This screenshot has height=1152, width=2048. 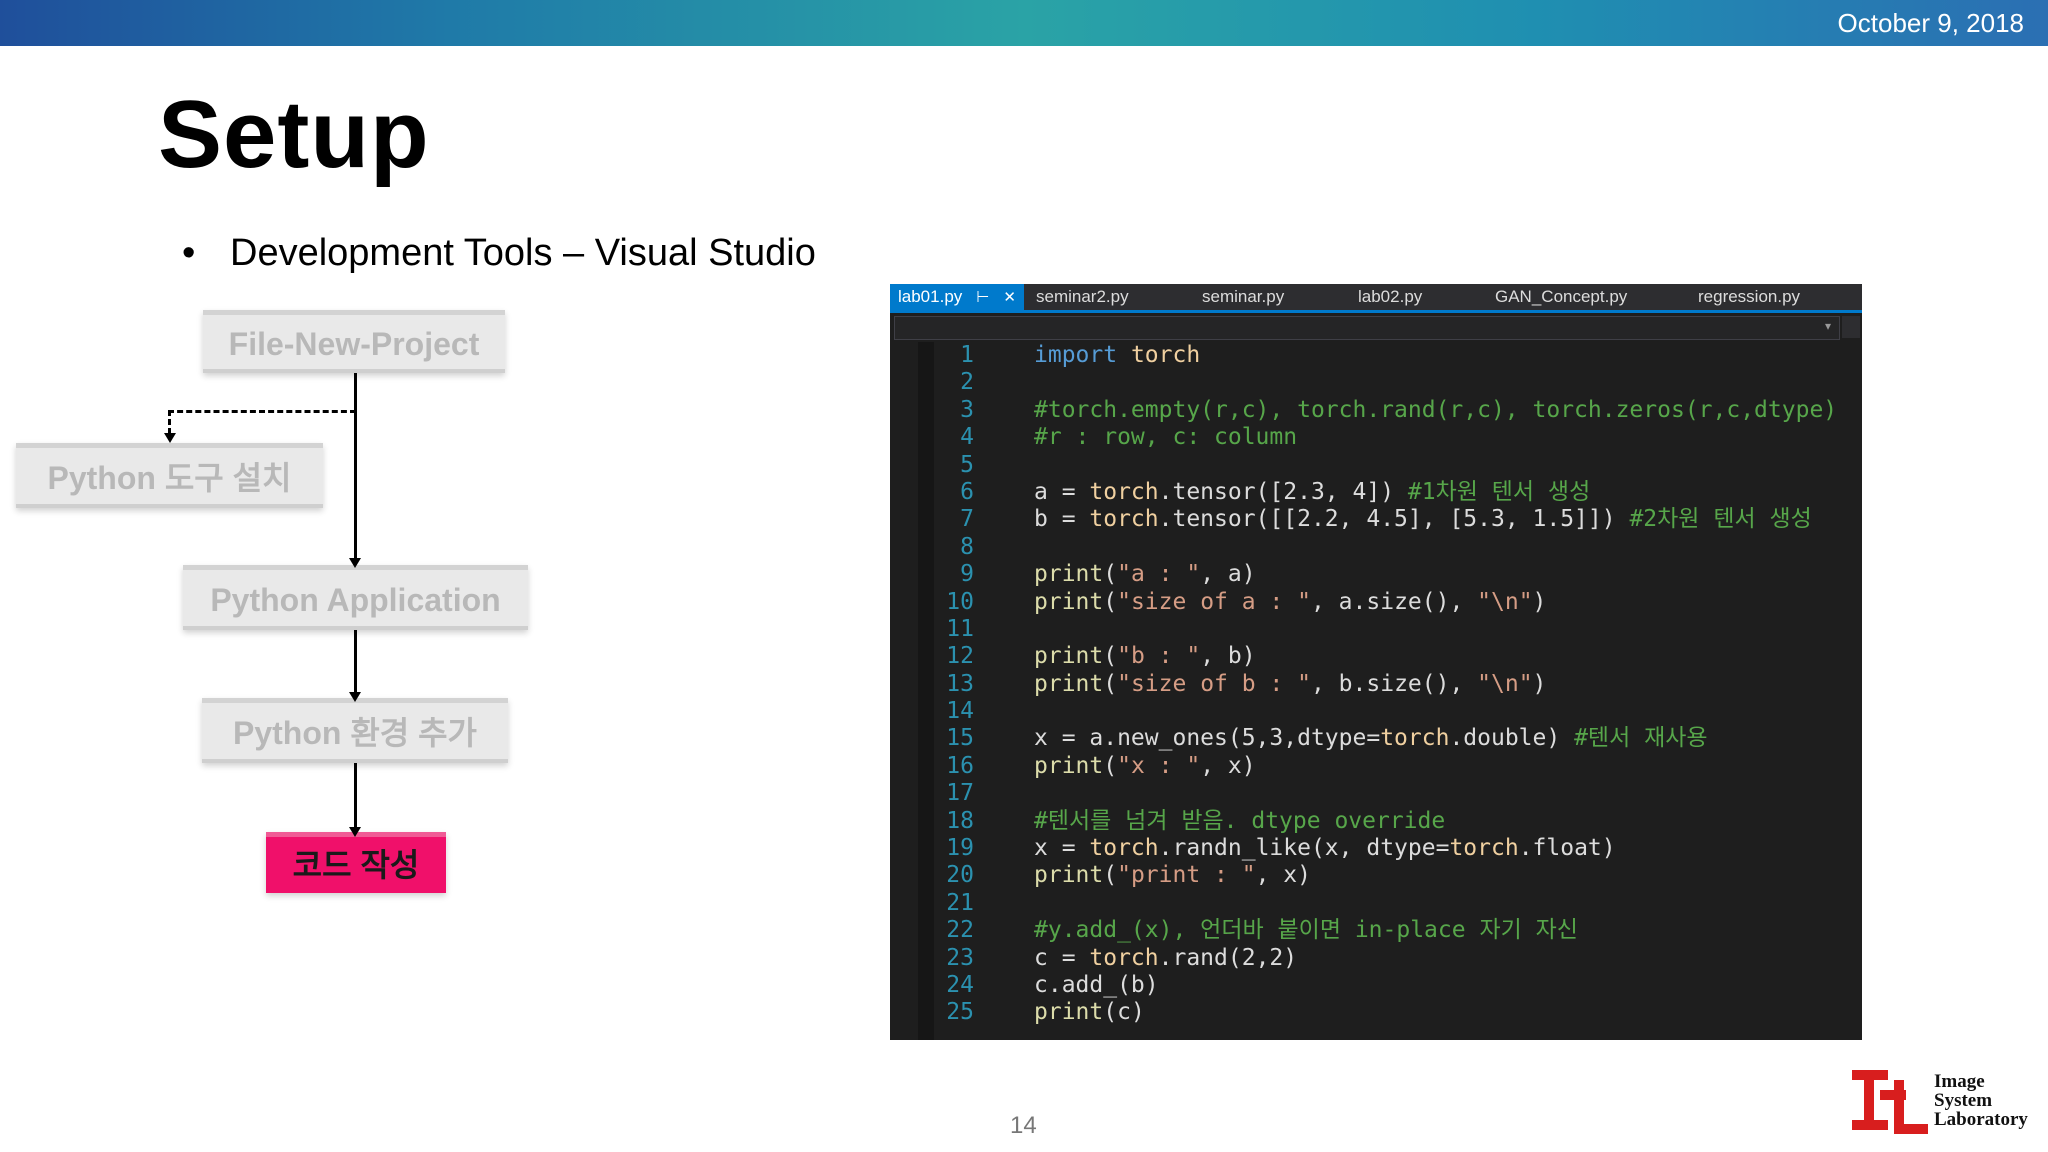 What do you see at coordinates (1166, 437) in the screenshot?
I see `code-text: #r : row, c: column` at bounding box center [1166, 437].